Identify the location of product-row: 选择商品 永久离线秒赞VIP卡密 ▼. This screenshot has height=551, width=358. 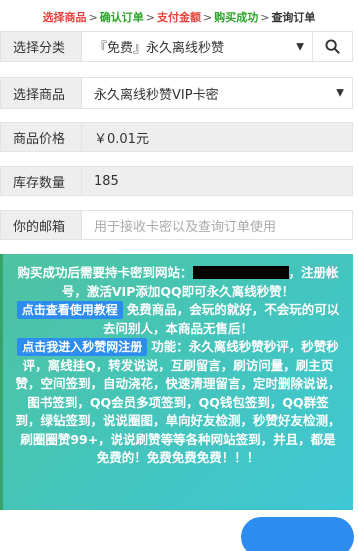
(176, 93).